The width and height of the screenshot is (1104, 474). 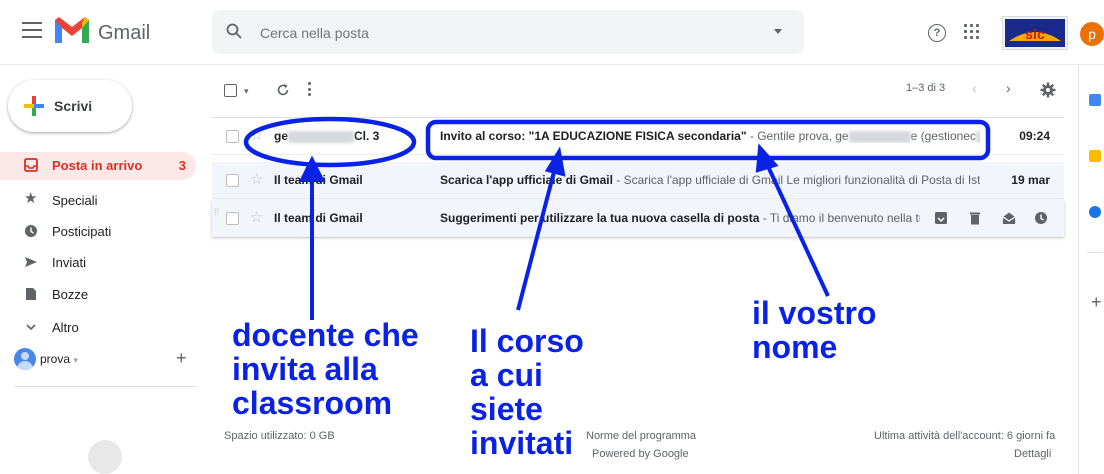 What do you see at coordinates (708, 140) in the screenshot?
I see `annotation-box-subject` at bounding box center [708, 140].